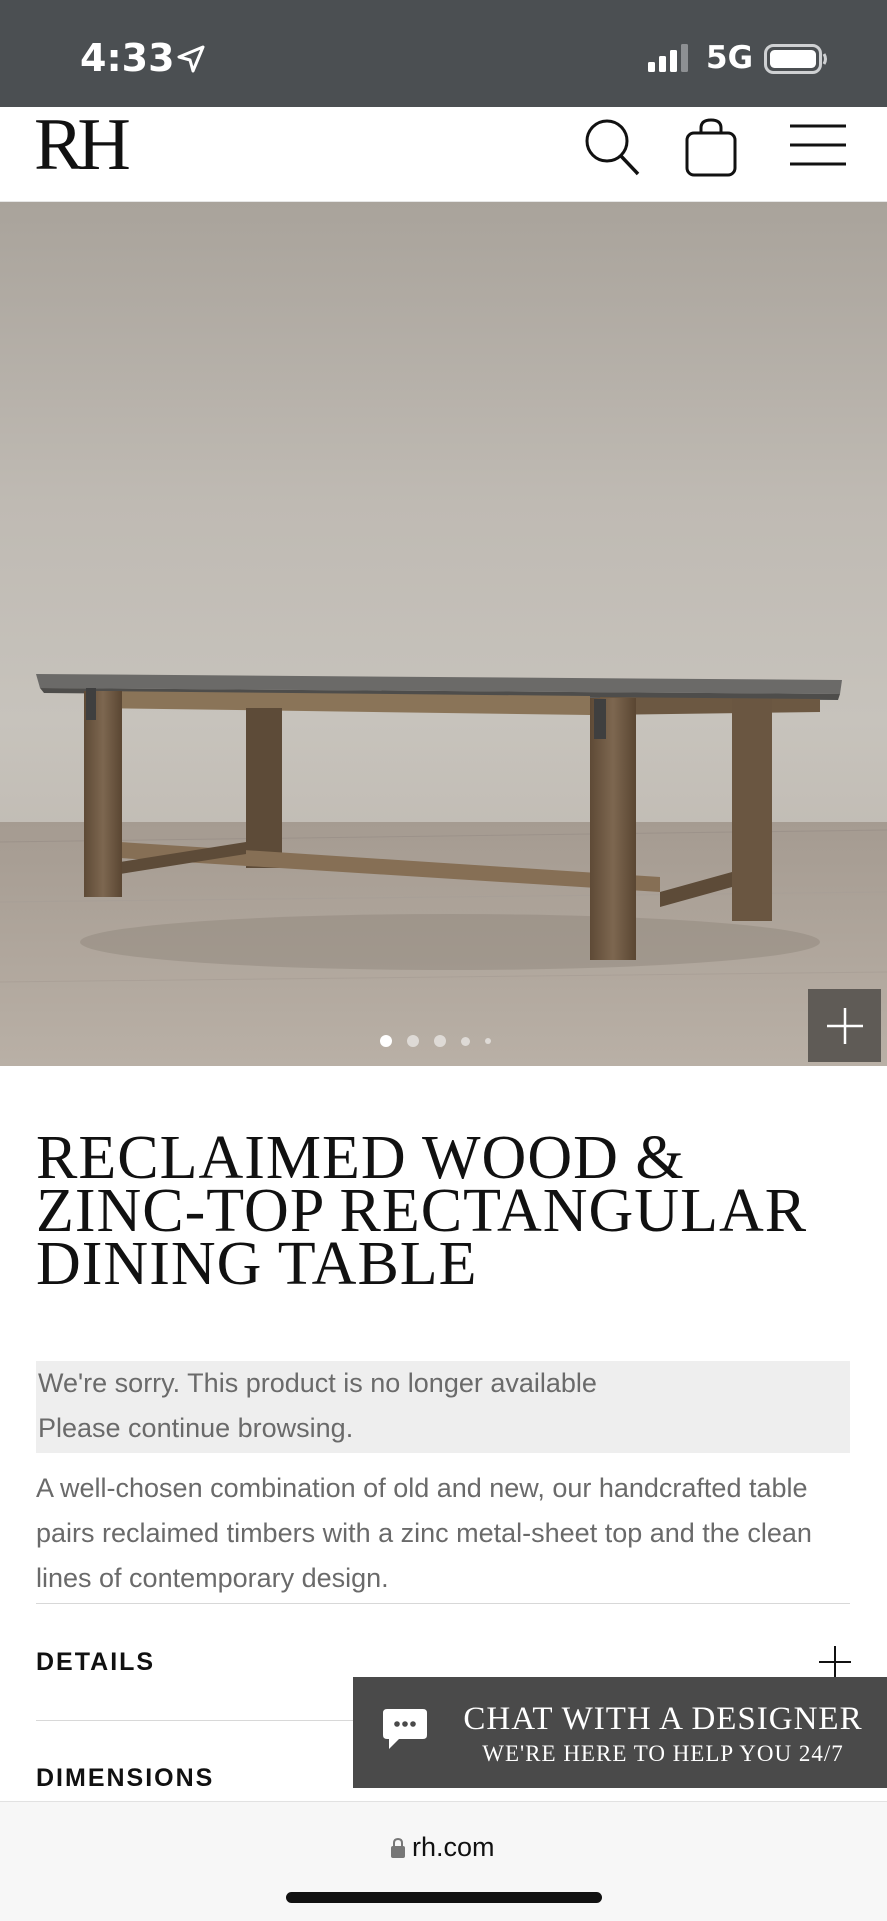 The width and height of the screenshot is (887, 1921). I want to click on menu-icon, so click(818, 145).